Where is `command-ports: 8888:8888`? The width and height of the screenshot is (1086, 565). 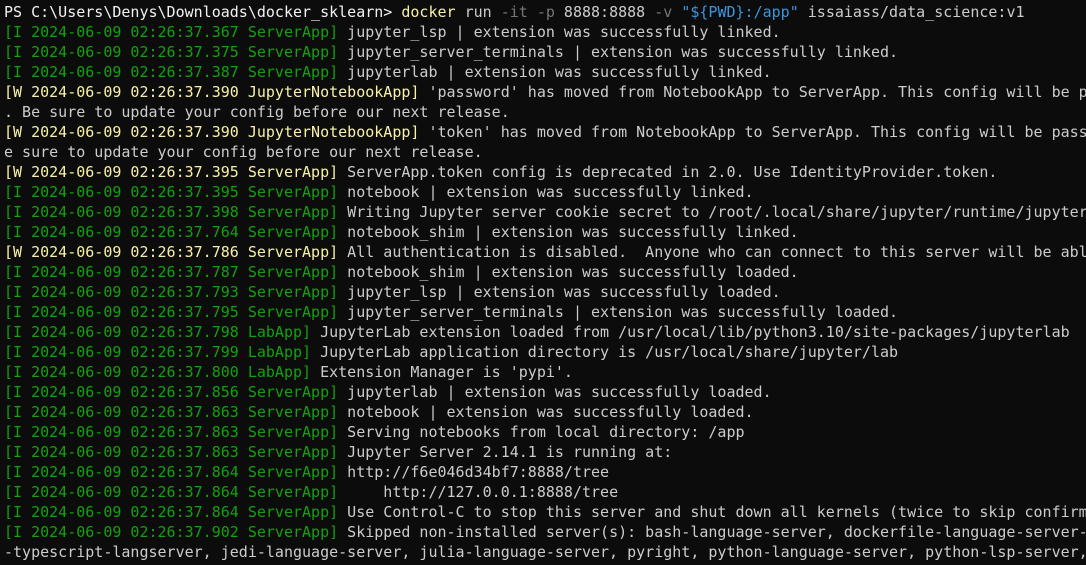
command-ports: 8888:8888 is located at coordinates (604, 12).